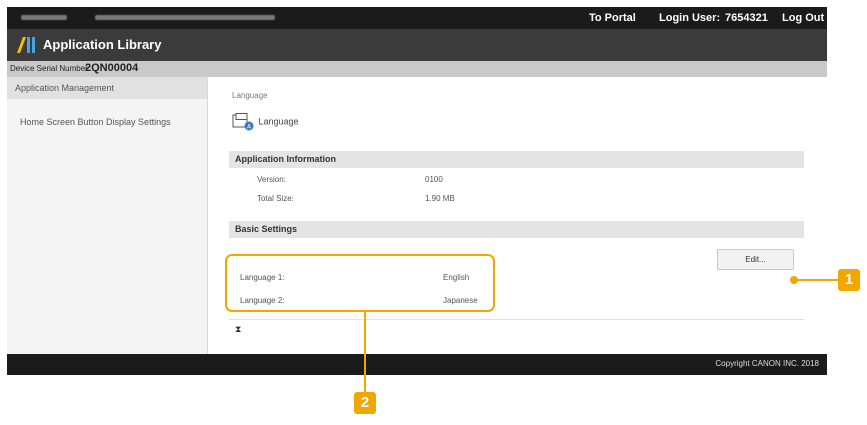  I want to click on log-out-link: Log Out, so click(803, 18).